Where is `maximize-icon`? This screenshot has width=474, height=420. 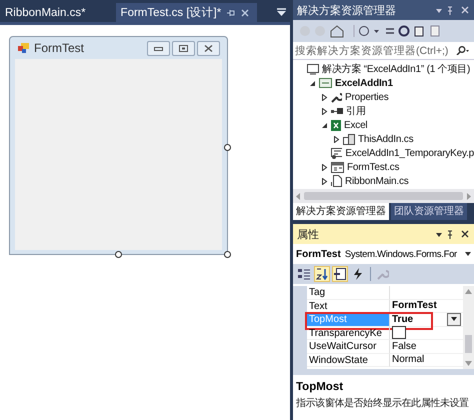 maximize-icon is located at coordinates (183, 48).